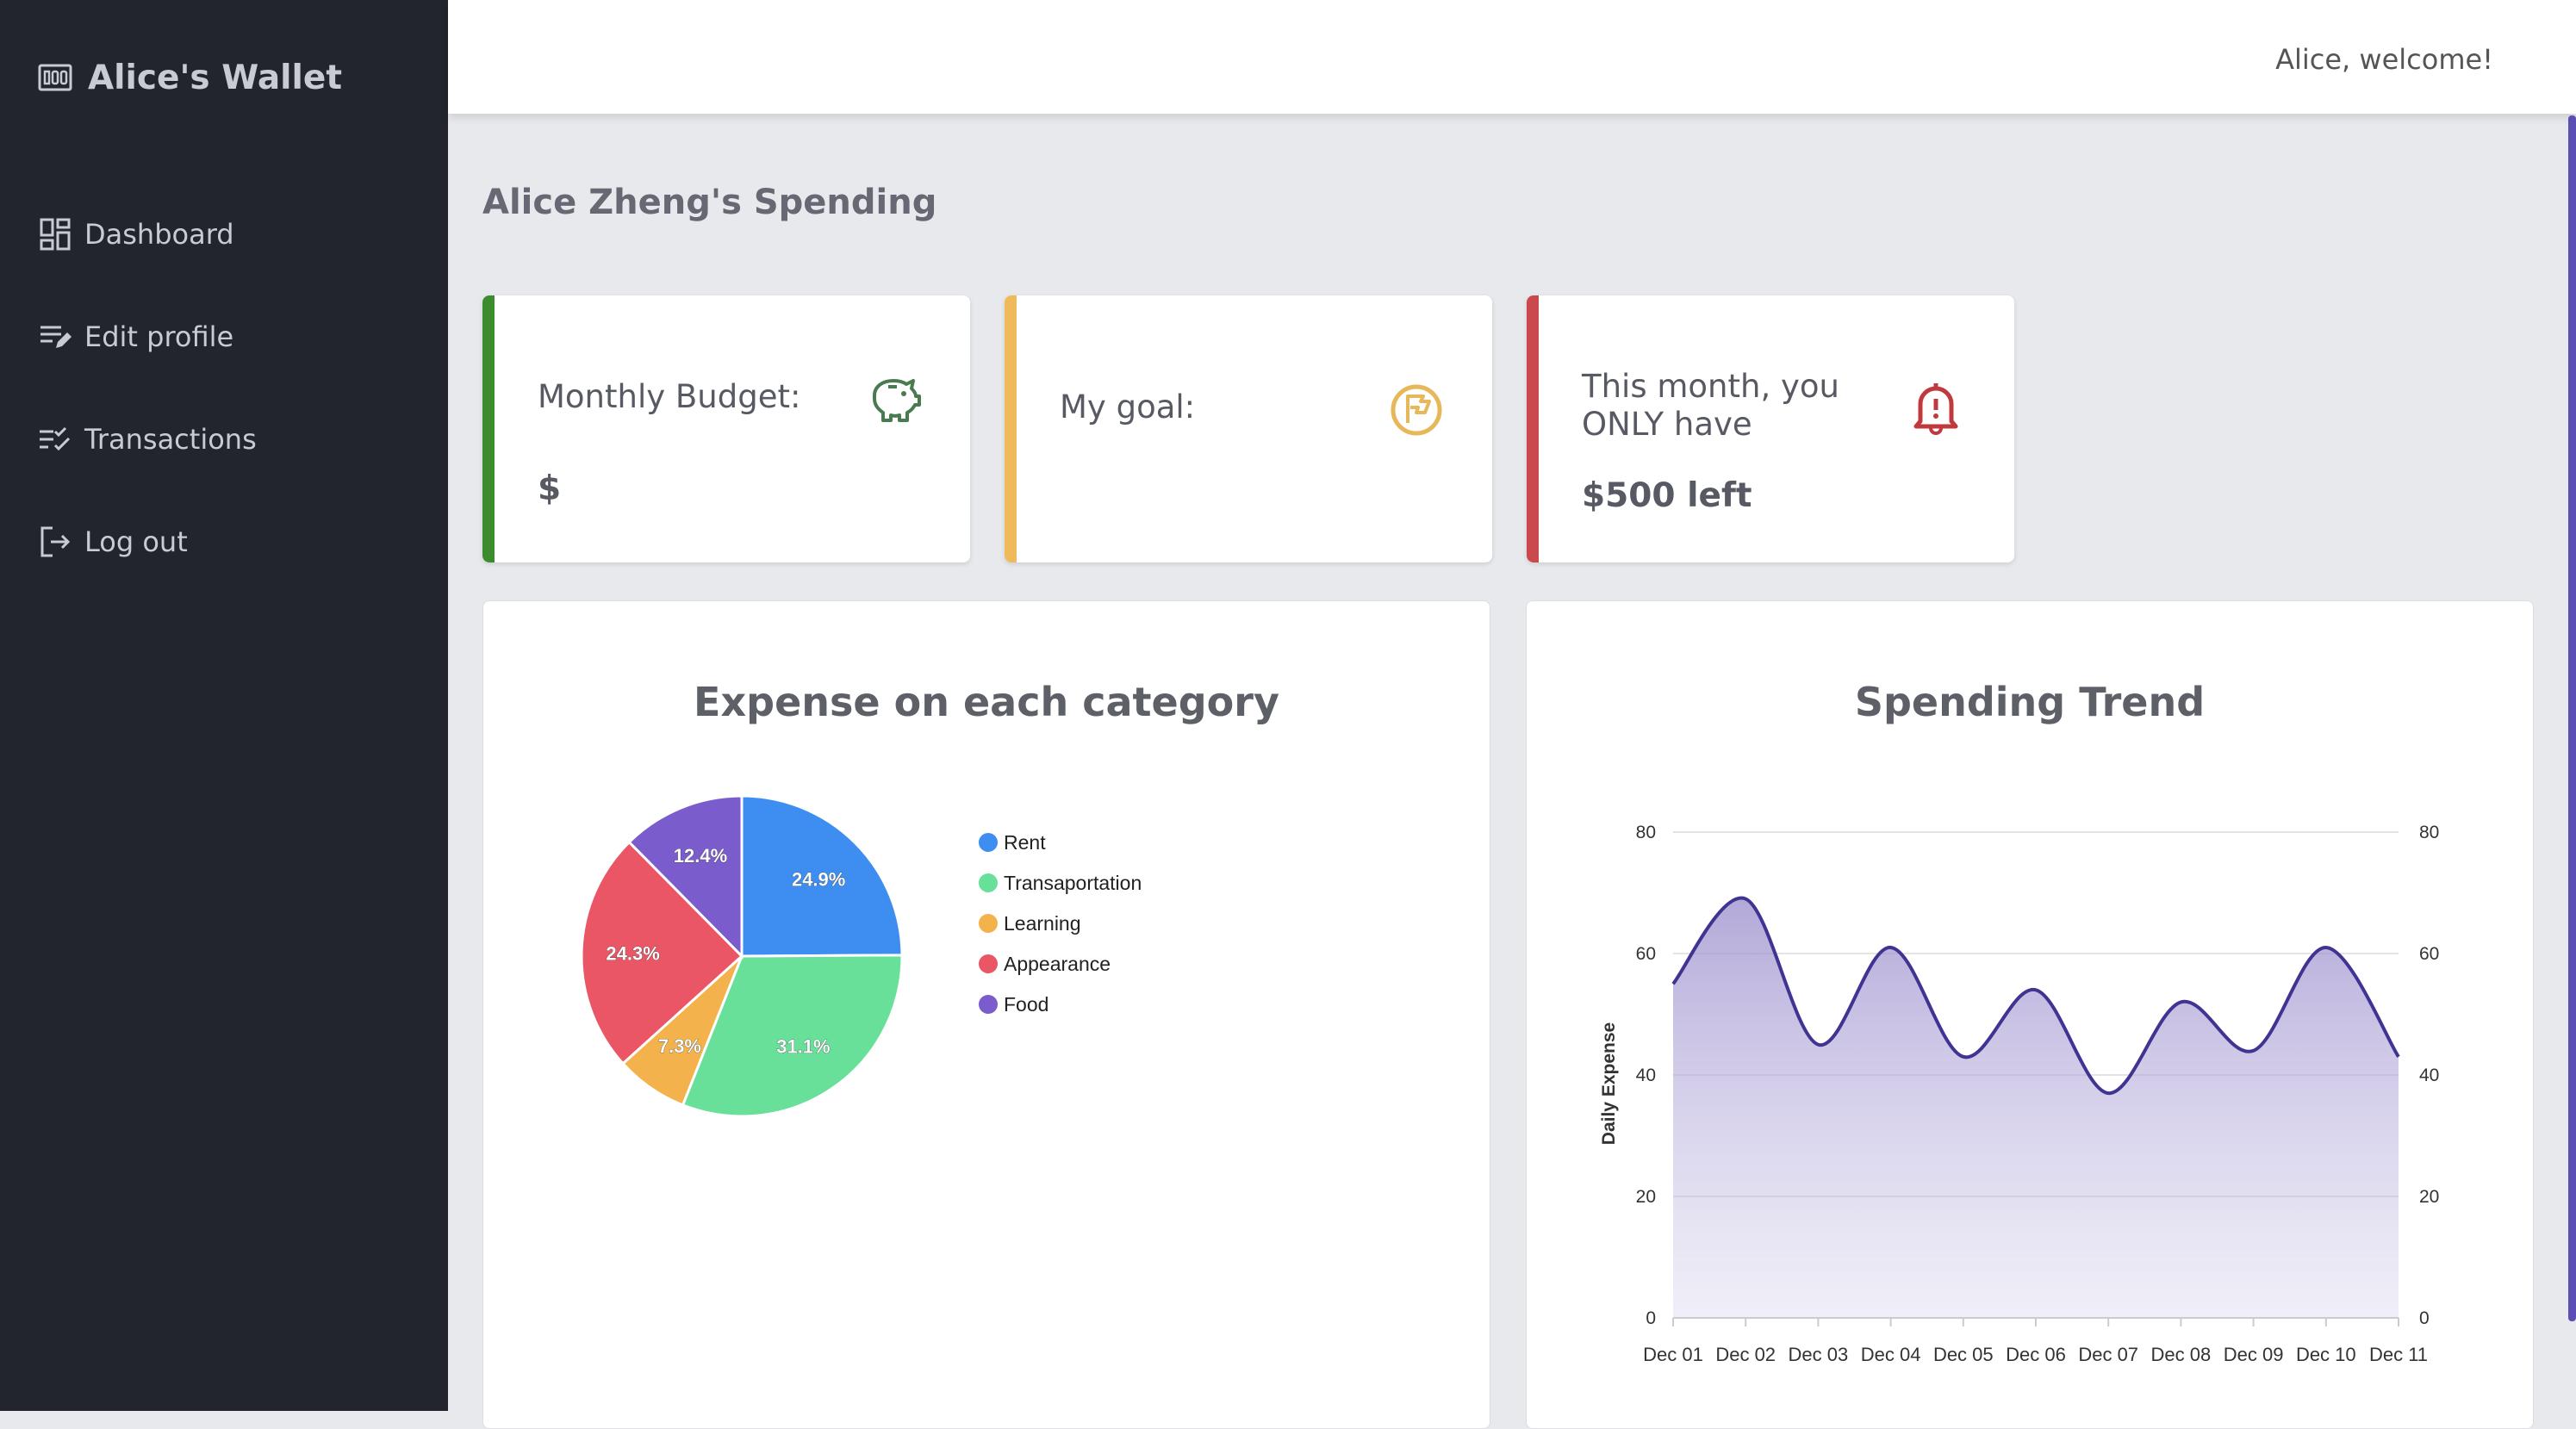 This screenshot has width=2576, height=1429. What do you see at coordinates (1646, 1197) in the screenshot?
I see `y-tick-label: 20` at bounding box center [1646, 1197].